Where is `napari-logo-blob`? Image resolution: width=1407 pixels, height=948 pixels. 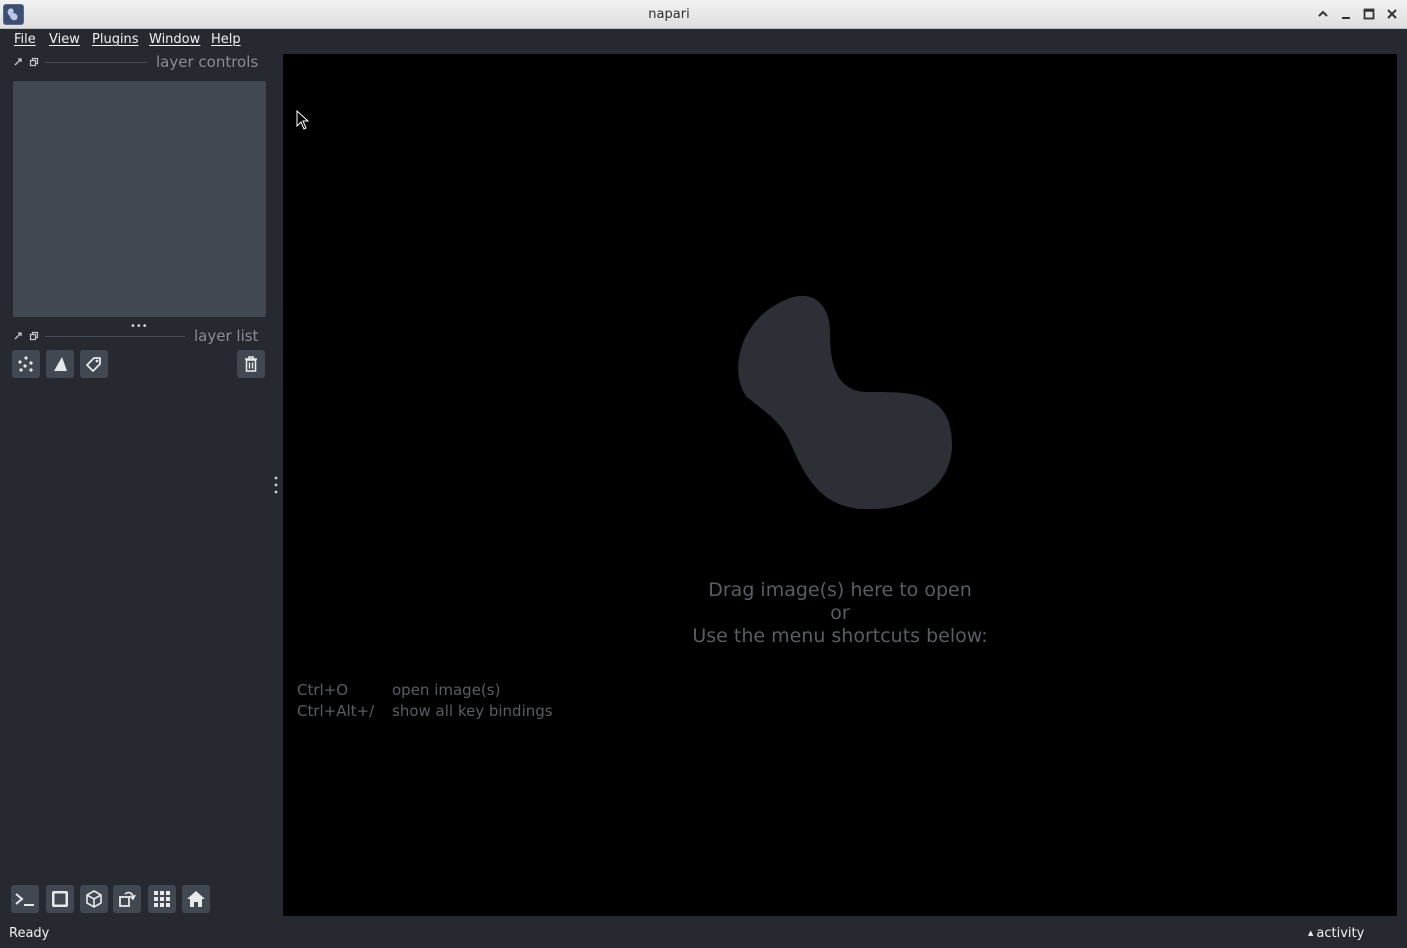
napari-logo-blob is located at coordinates (845, 402).